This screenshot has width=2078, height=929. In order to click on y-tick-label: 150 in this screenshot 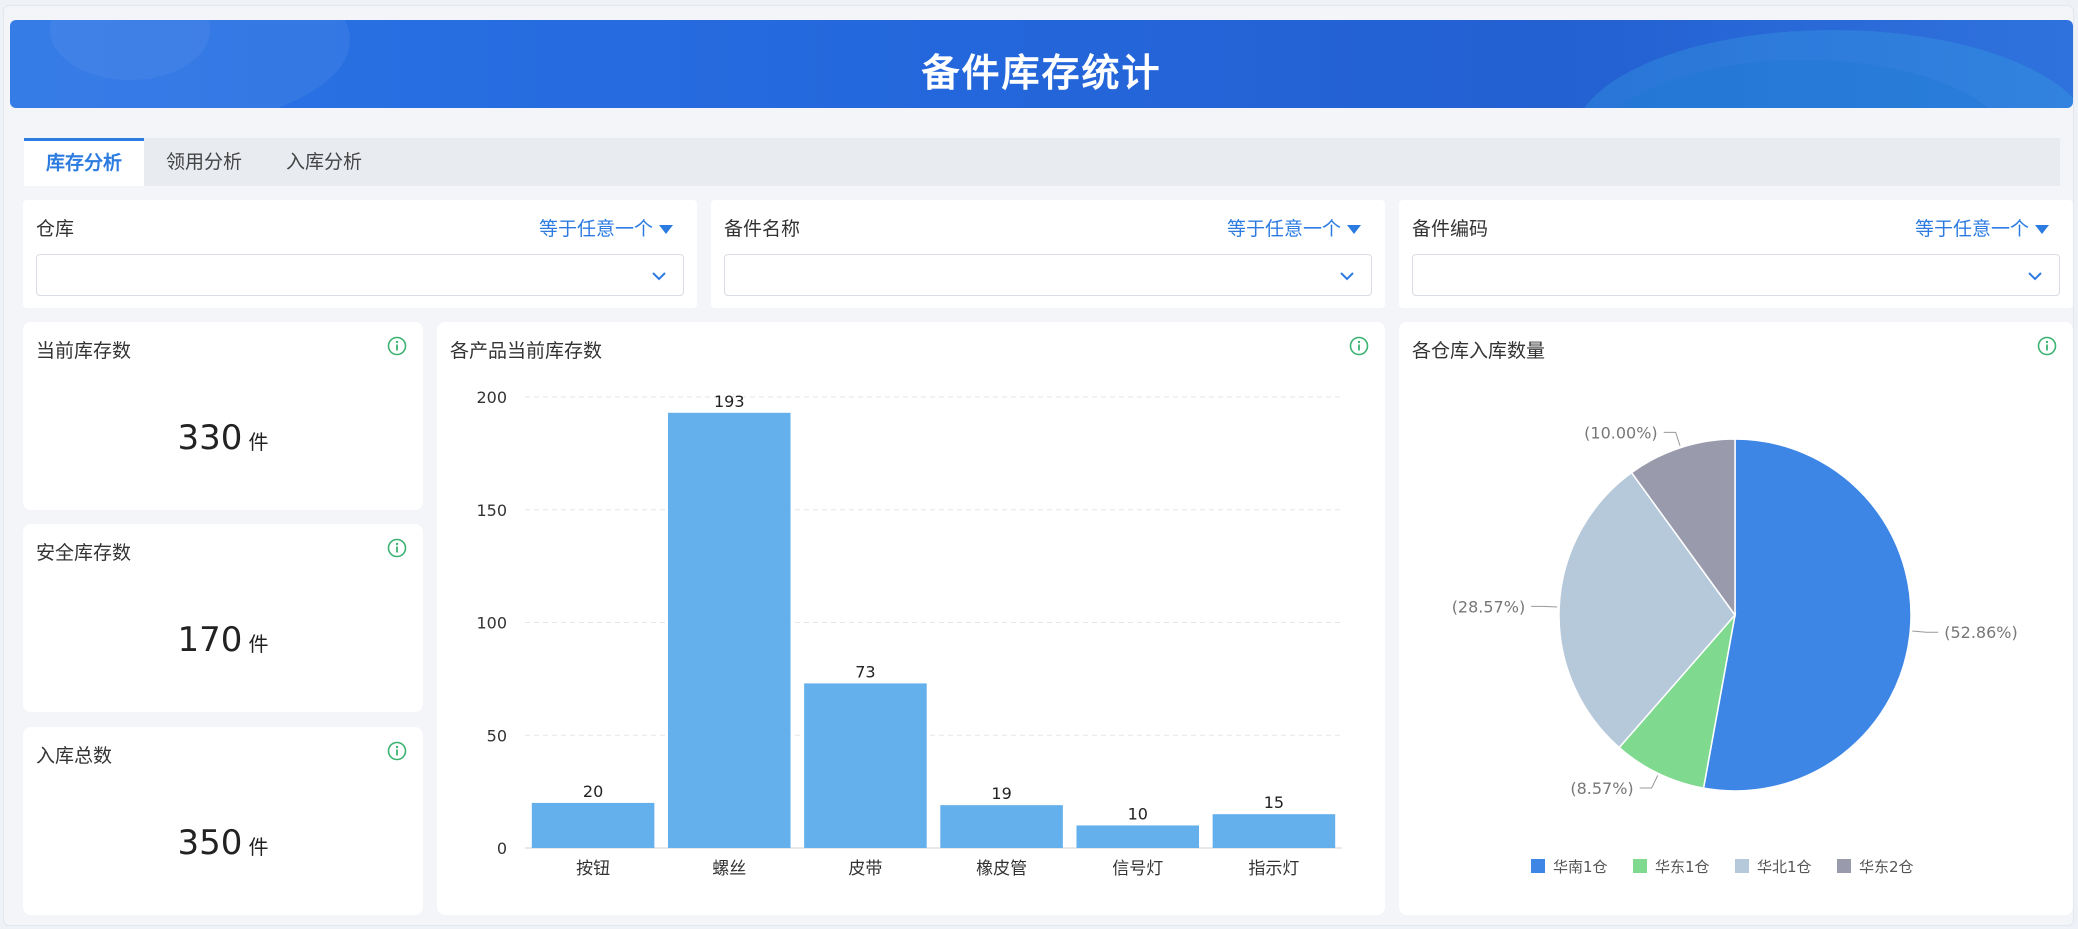, I will do `click(491, 510)`.